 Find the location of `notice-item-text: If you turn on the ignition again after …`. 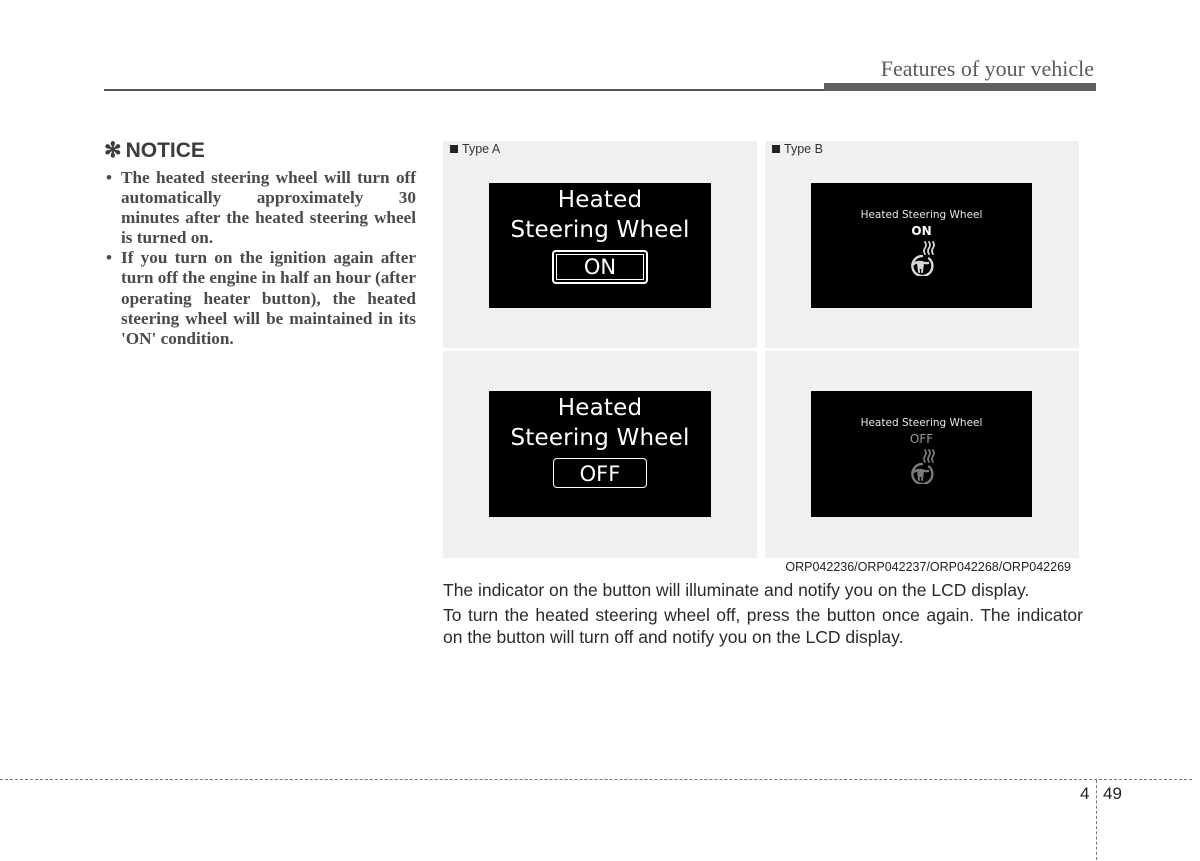

notice-item-text: If you turn on the ignition again after … is located at coordinates (268, 298).